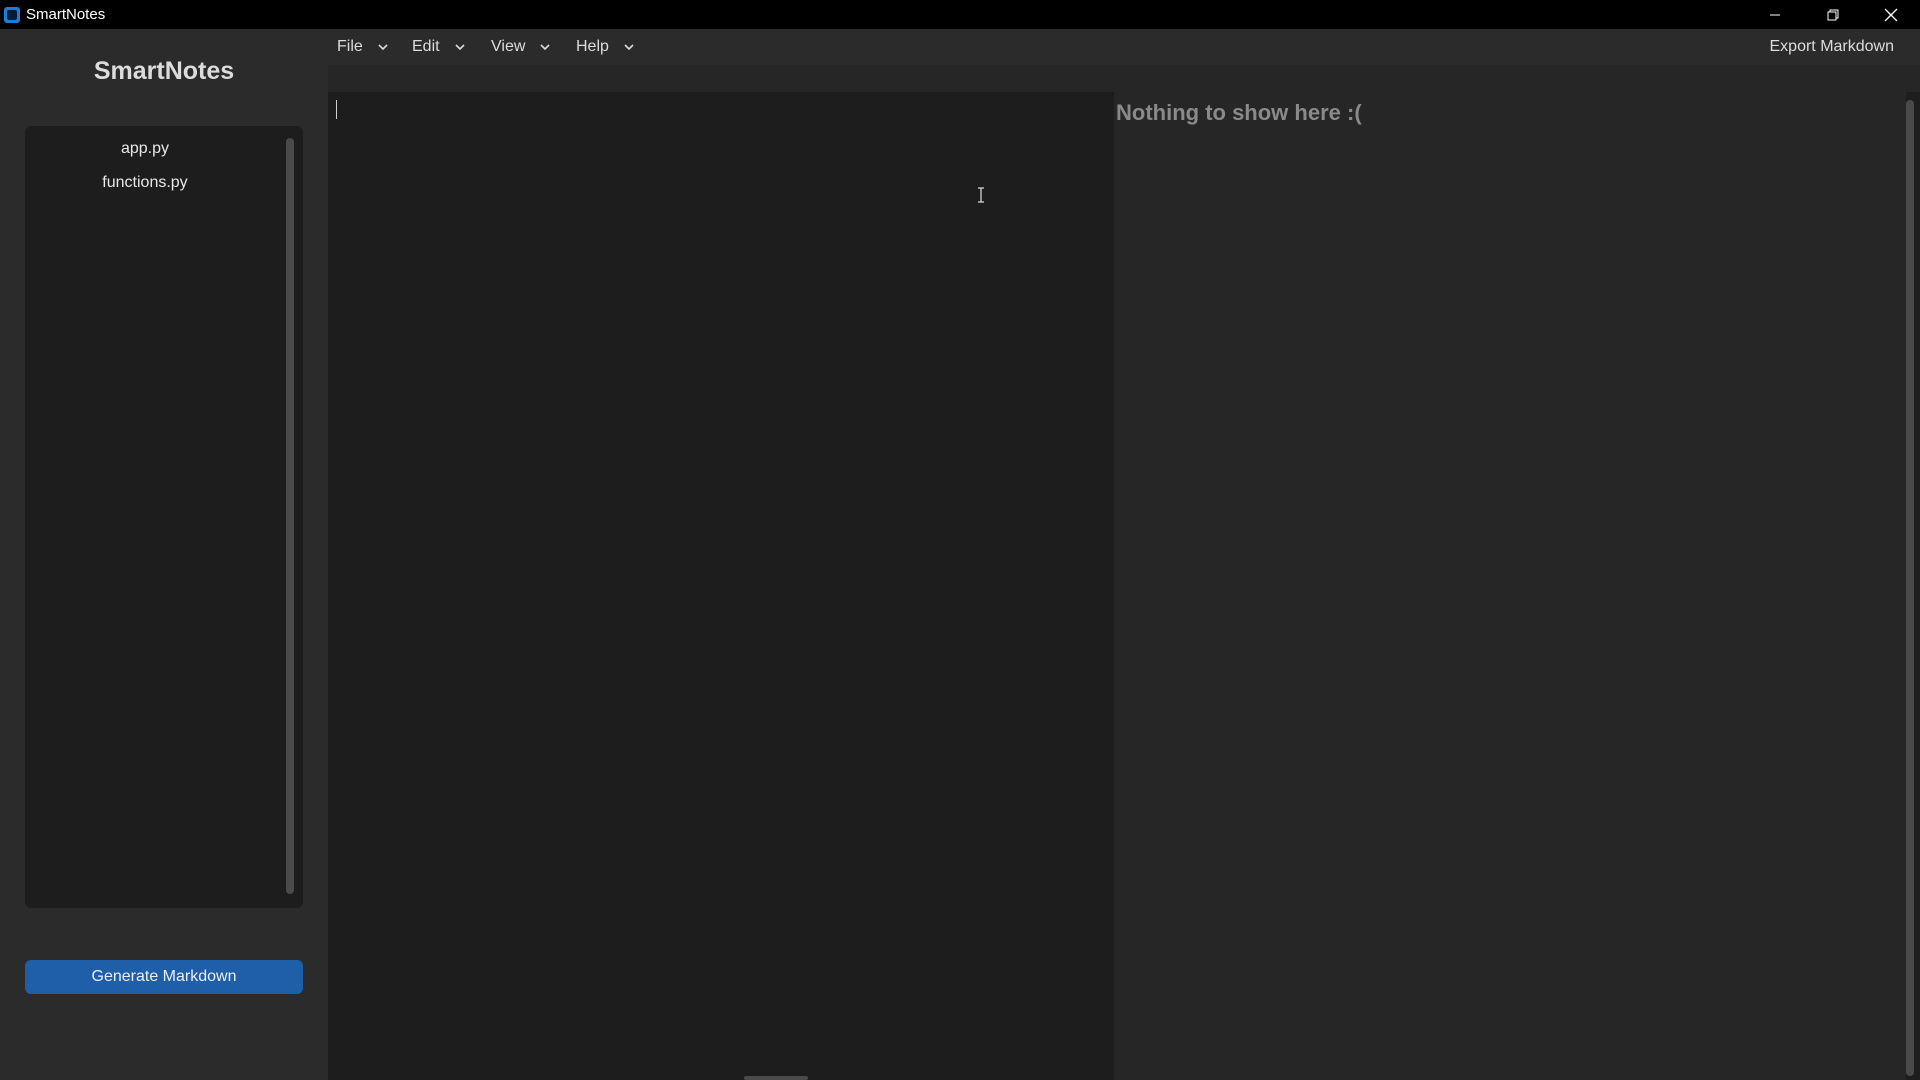 The height and width of the screenshot is (1080, 1920). Describe the element at coordinates (12, 14) in the screenshot. I see `app-logo-icon` at that location.